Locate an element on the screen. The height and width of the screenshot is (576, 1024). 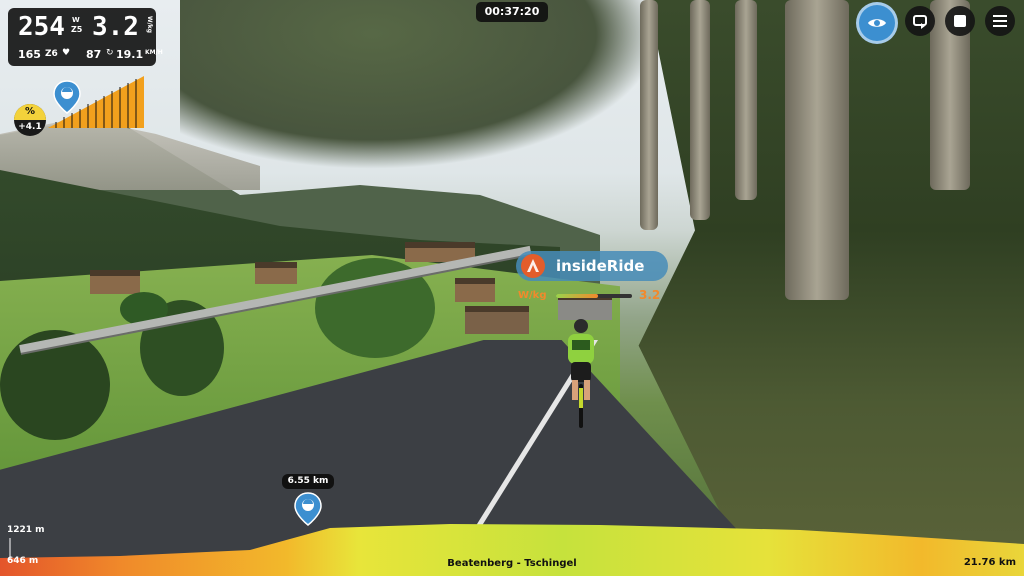
stop-button is located at coordinates (960, 21).